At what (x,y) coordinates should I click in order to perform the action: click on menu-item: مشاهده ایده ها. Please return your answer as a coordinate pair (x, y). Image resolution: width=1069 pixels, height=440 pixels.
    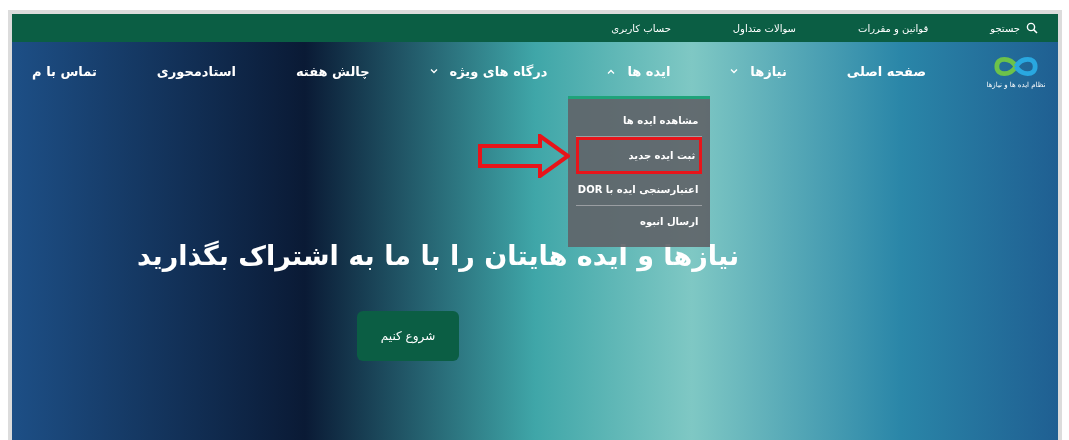
    Looking at the image, I should click on (639, 120).